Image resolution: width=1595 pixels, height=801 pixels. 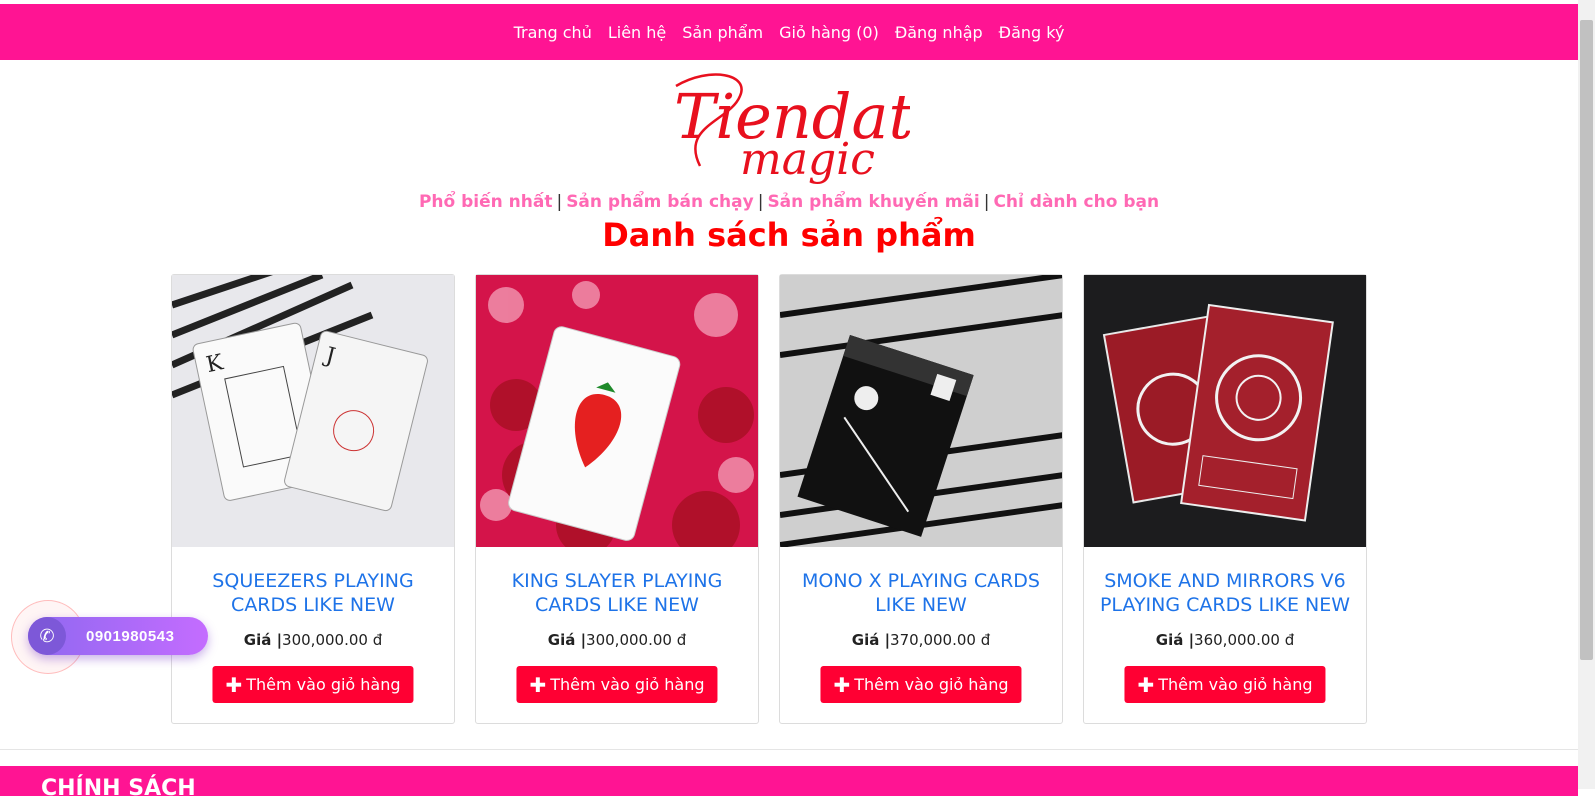 I want to click on nav-contact: Liên hệ, so click(x=637, y=32).